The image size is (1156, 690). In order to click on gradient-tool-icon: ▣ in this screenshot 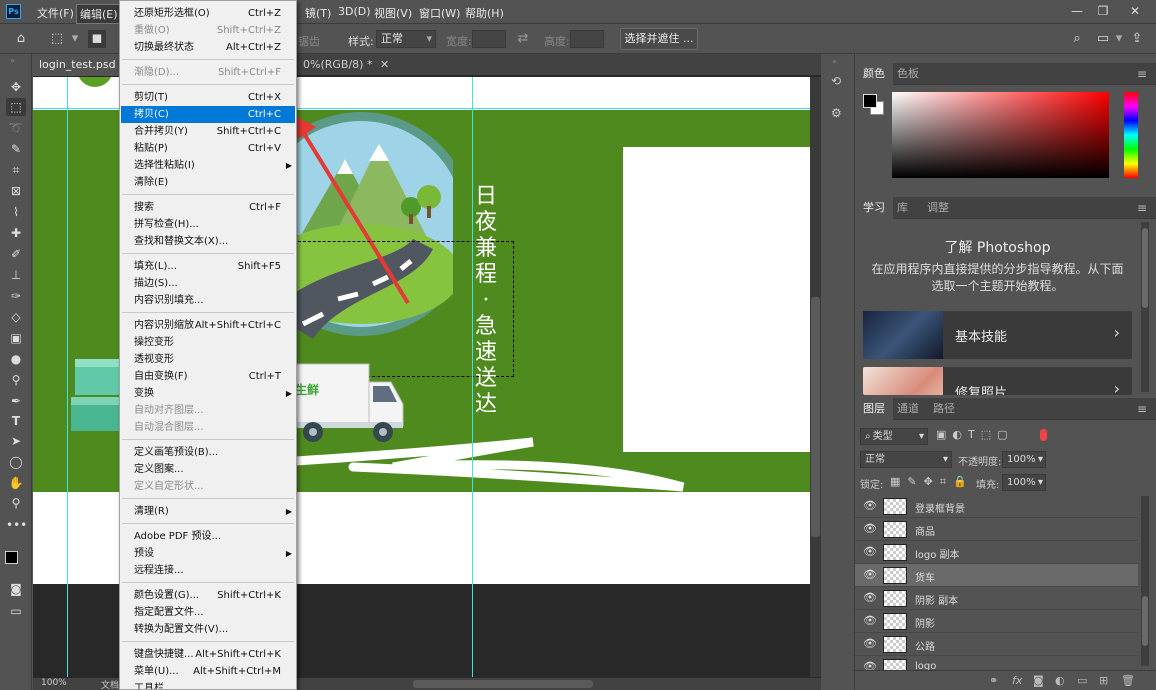, I will do `click(16, 338)`.